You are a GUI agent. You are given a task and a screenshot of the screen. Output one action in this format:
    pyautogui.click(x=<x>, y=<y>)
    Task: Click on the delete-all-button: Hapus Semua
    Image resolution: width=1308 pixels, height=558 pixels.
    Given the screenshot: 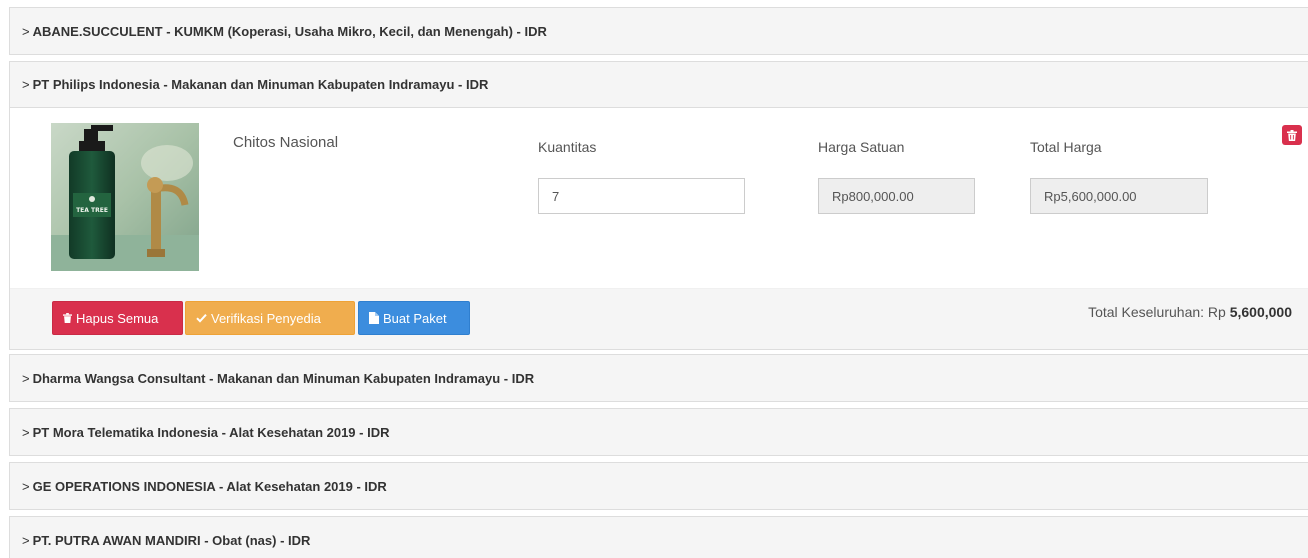 What is the action you would take?
    pyautogui.click(x=117, y=318)
    